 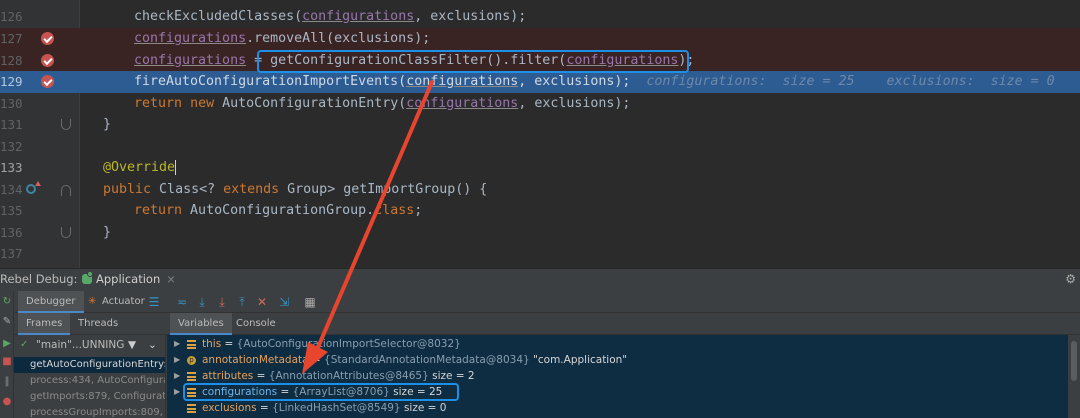 What do you see at coordinates (11, 81) in the screenshot?
I see `line-number: 129` at bounding box center [11, 81].